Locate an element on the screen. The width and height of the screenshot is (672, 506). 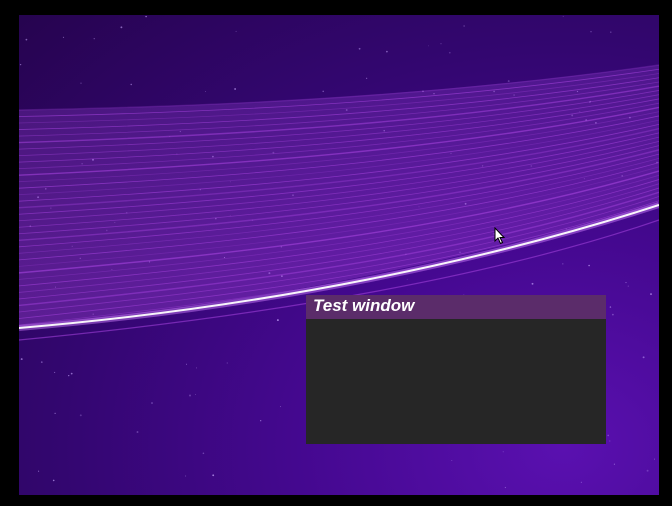
arrow-pointer-icon is located at coordinates (500, 236).